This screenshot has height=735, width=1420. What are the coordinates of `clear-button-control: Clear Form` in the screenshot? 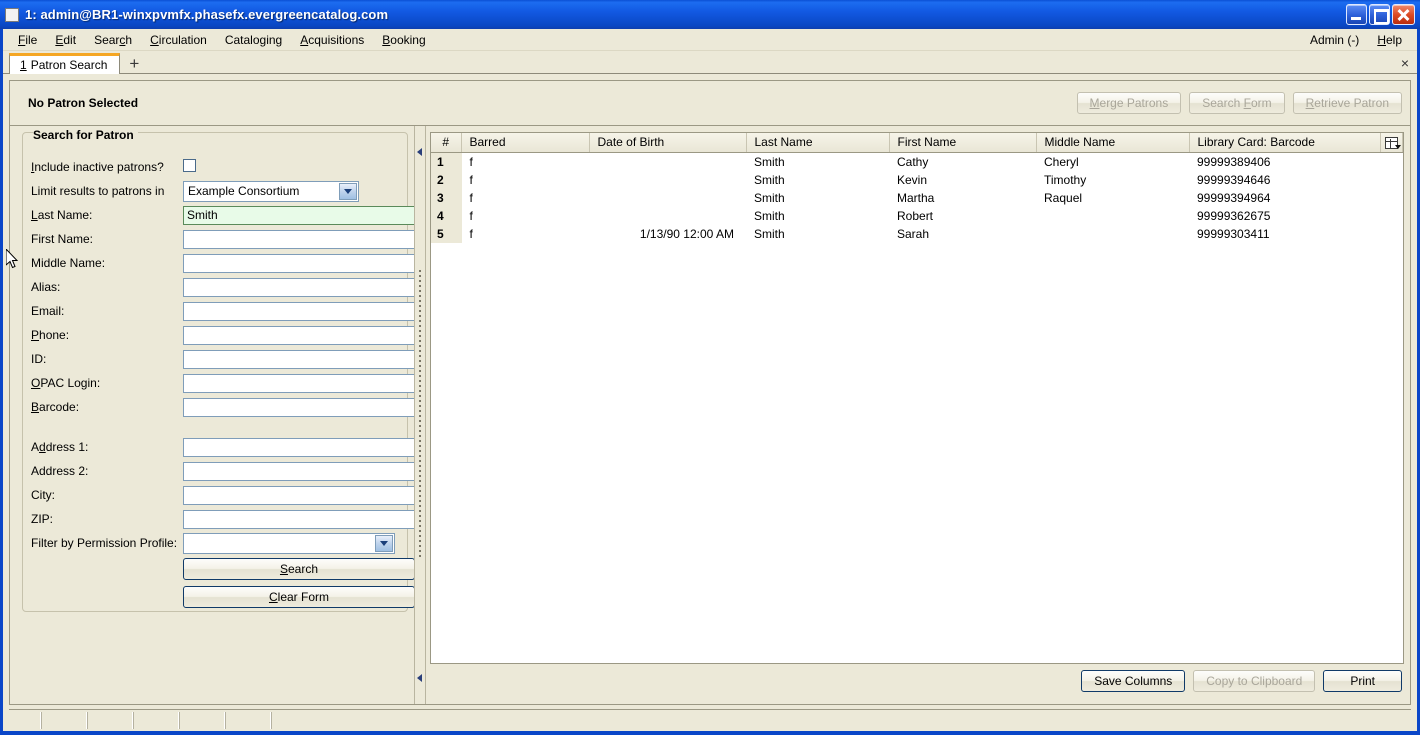 It's located at (298, 597).